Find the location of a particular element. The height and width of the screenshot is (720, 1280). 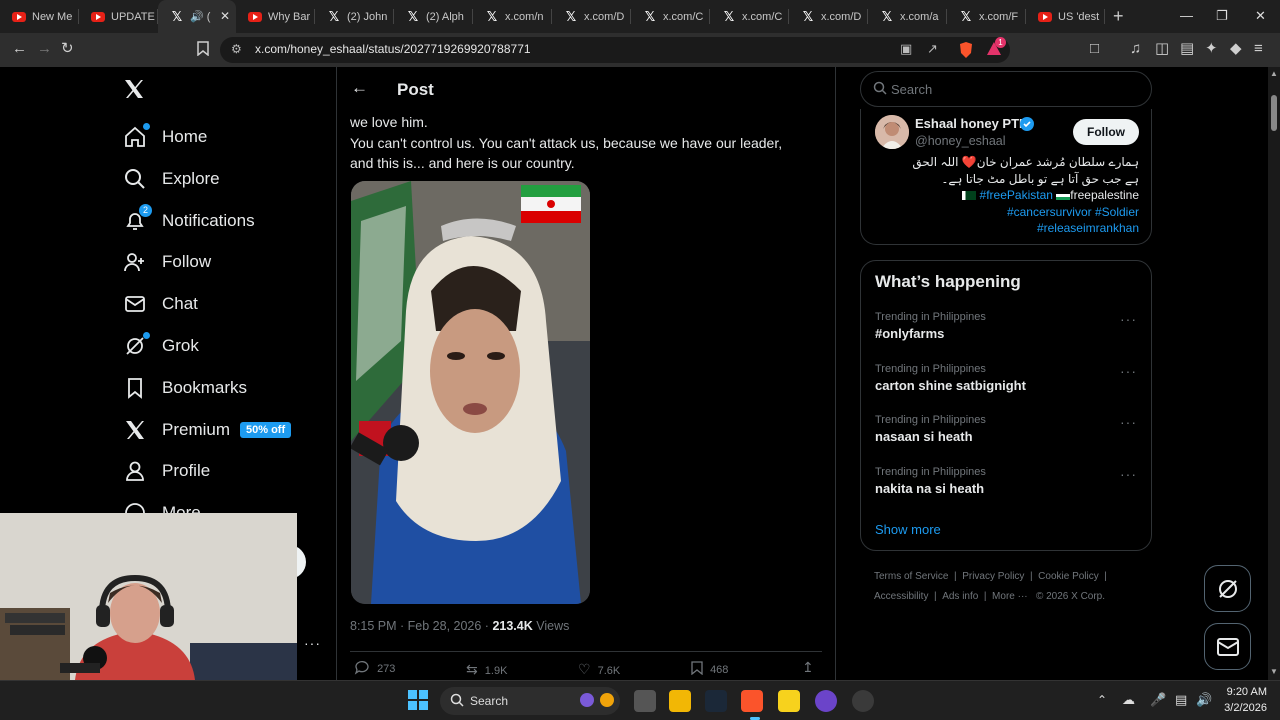

tweet-timestamp: 8:15 PM · Feb 28, 2026 · is located at coordinates (421, 626).